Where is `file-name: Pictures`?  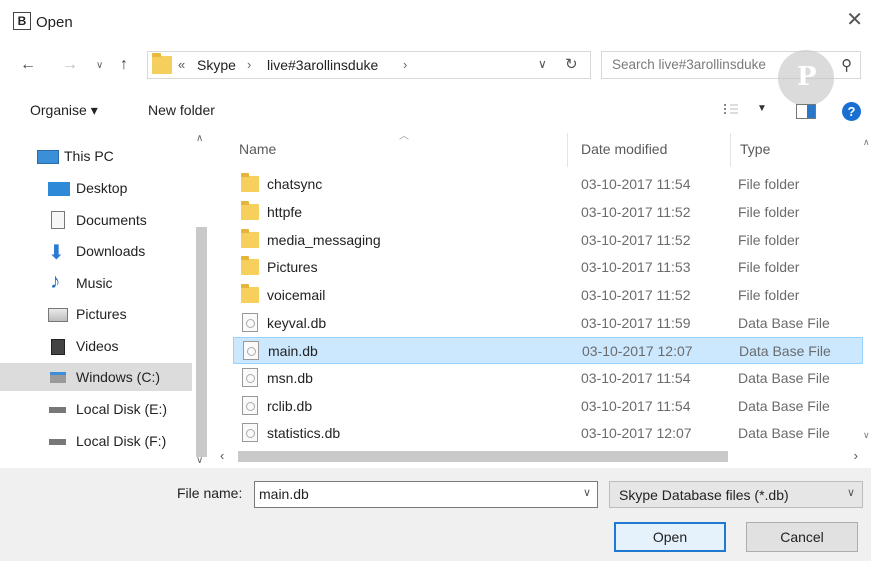
file-name: Pictures is located at coordinates (292, 267).